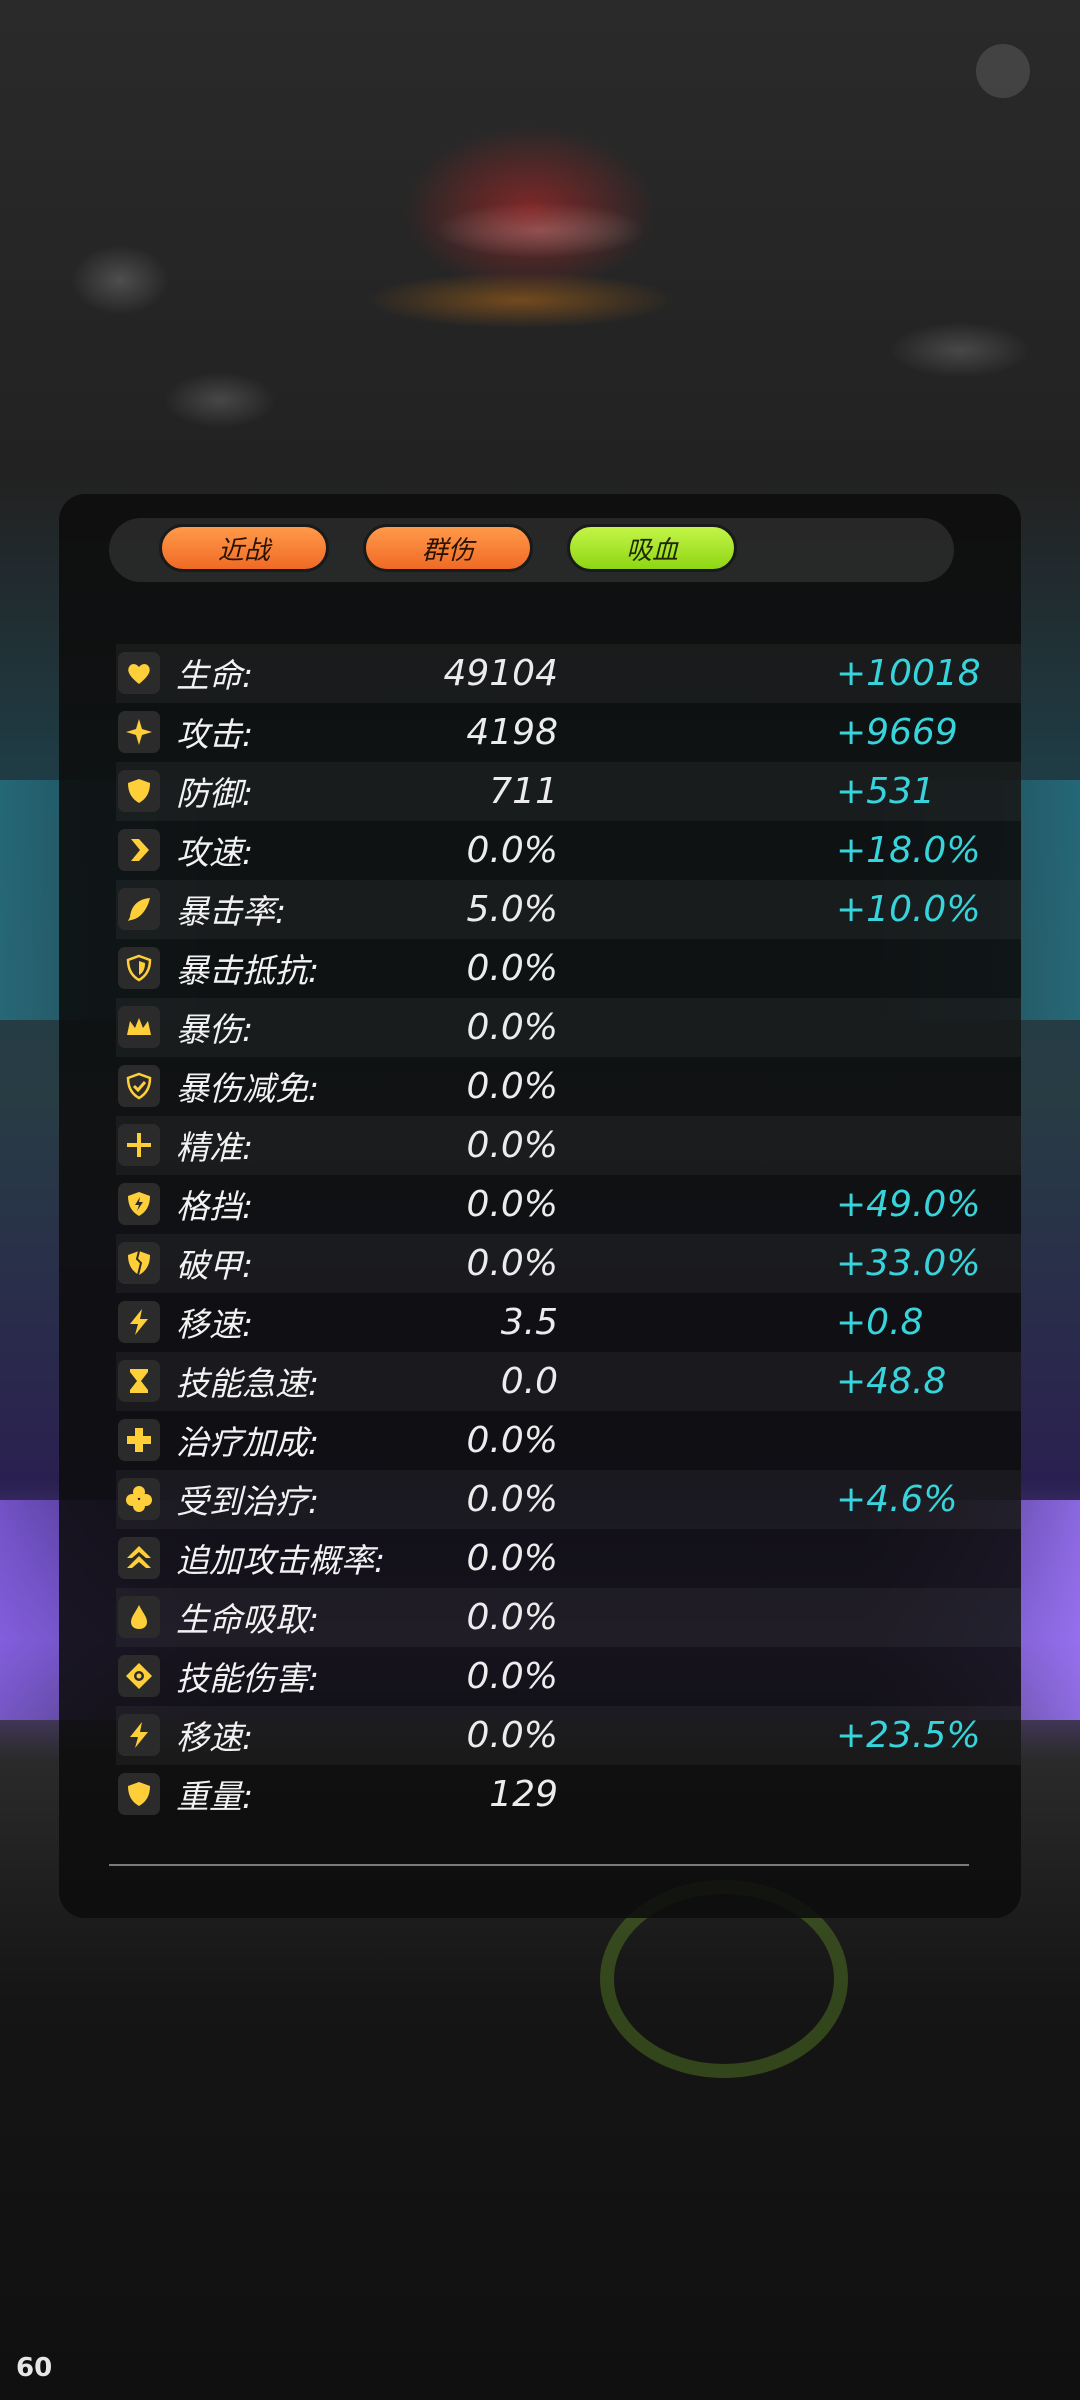 This screenshot has width=1080, height=2400. I want to click on stat-row: 防御: 711 +531, so click(568, 791).